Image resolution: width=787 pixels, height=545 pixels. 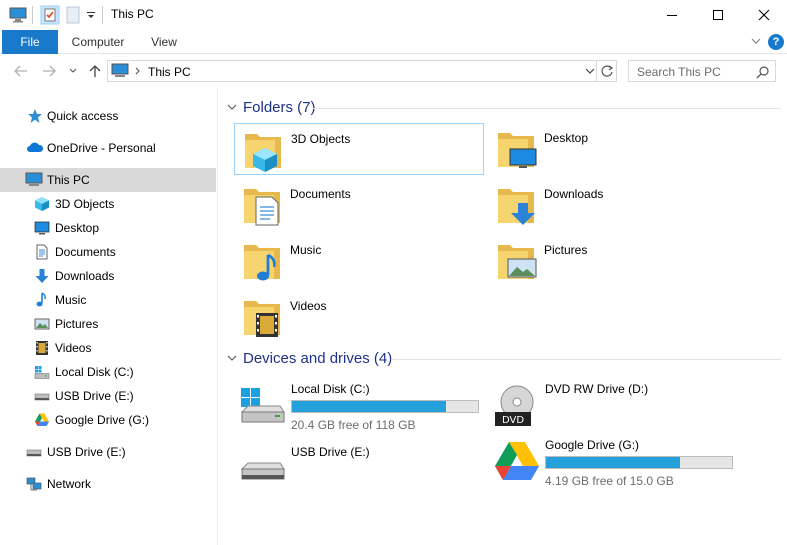 I want to click on search-icon, so click(x=763, y=73).